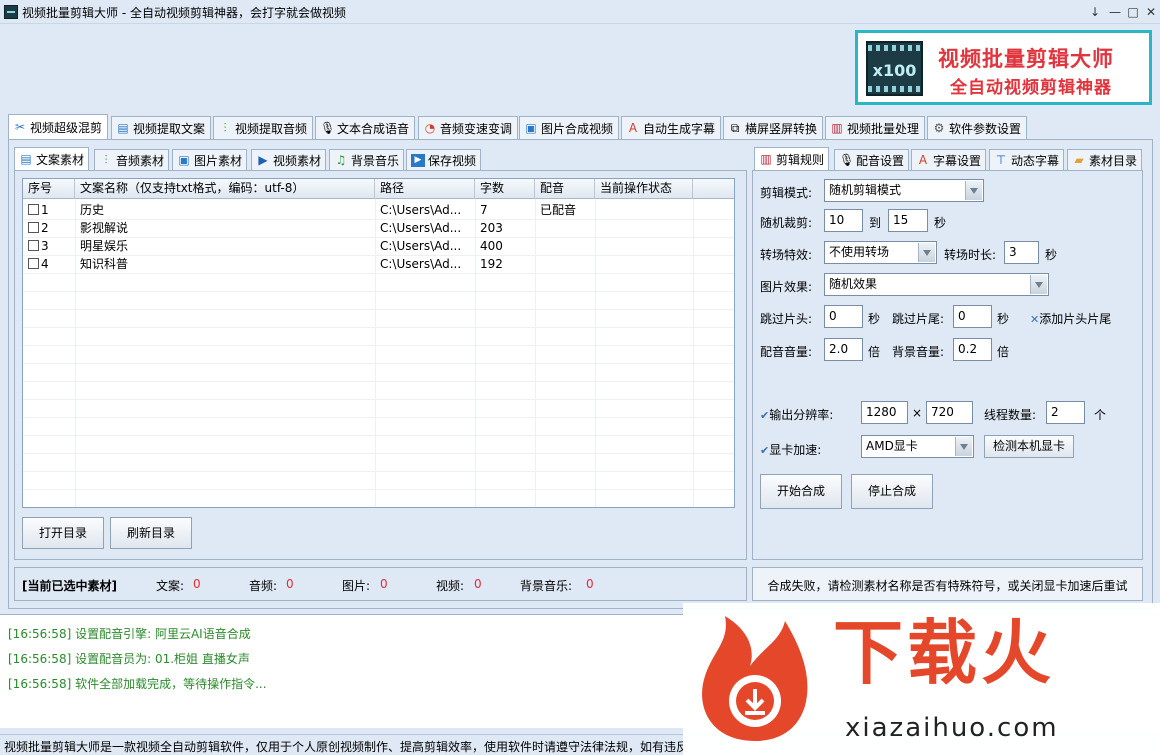  Describe the element at coordinates (1051, 255) in the screenshot. I see `transition-unit-label: 秒` at that location.